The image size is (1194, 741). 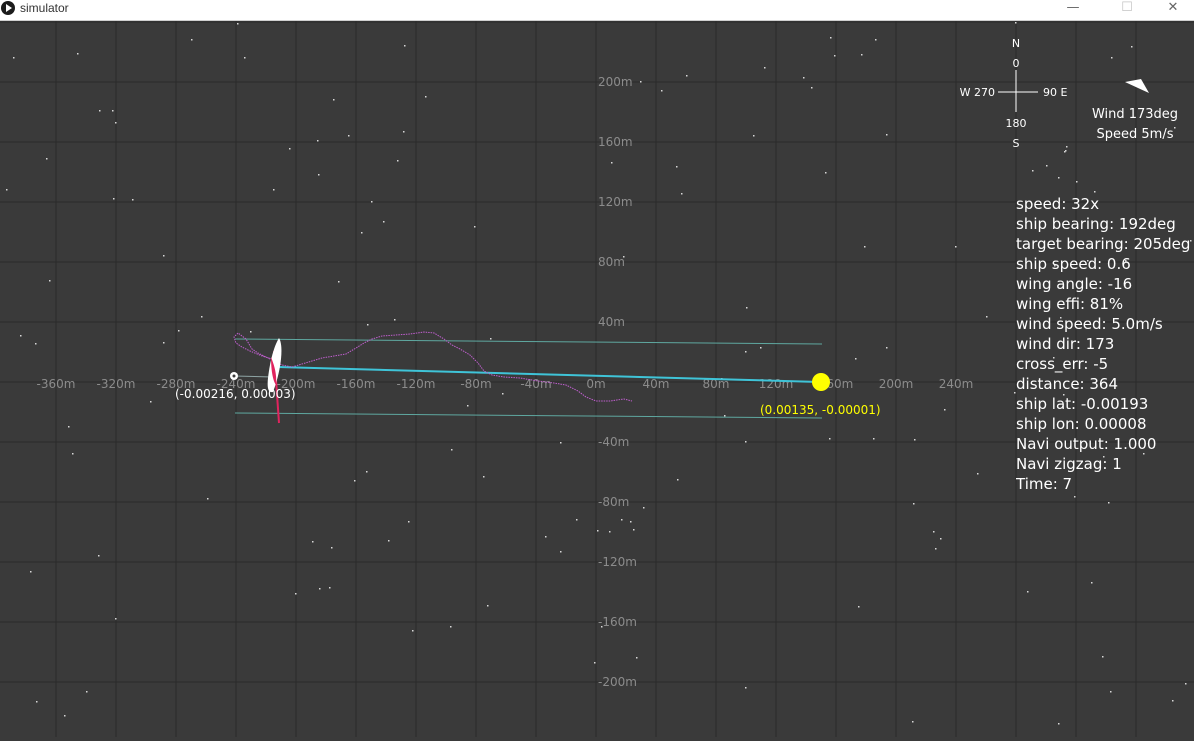 I want to click on y-tick-label: 80m, so click(x=611, y=262).